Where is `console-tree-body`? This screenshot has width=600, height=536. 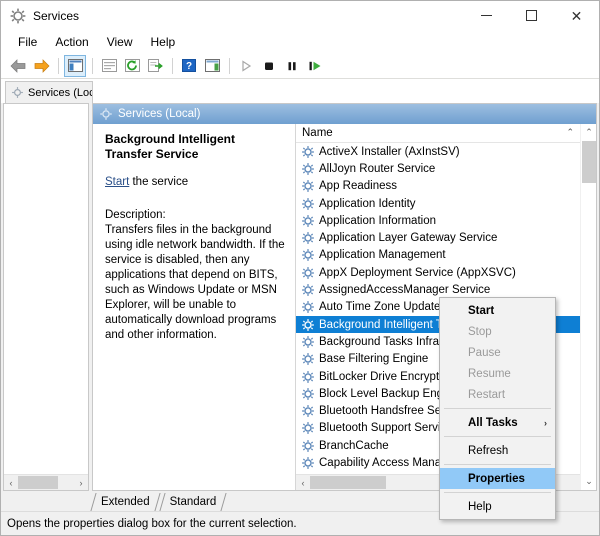
console-tree-body is located at coordinates (46, 289).